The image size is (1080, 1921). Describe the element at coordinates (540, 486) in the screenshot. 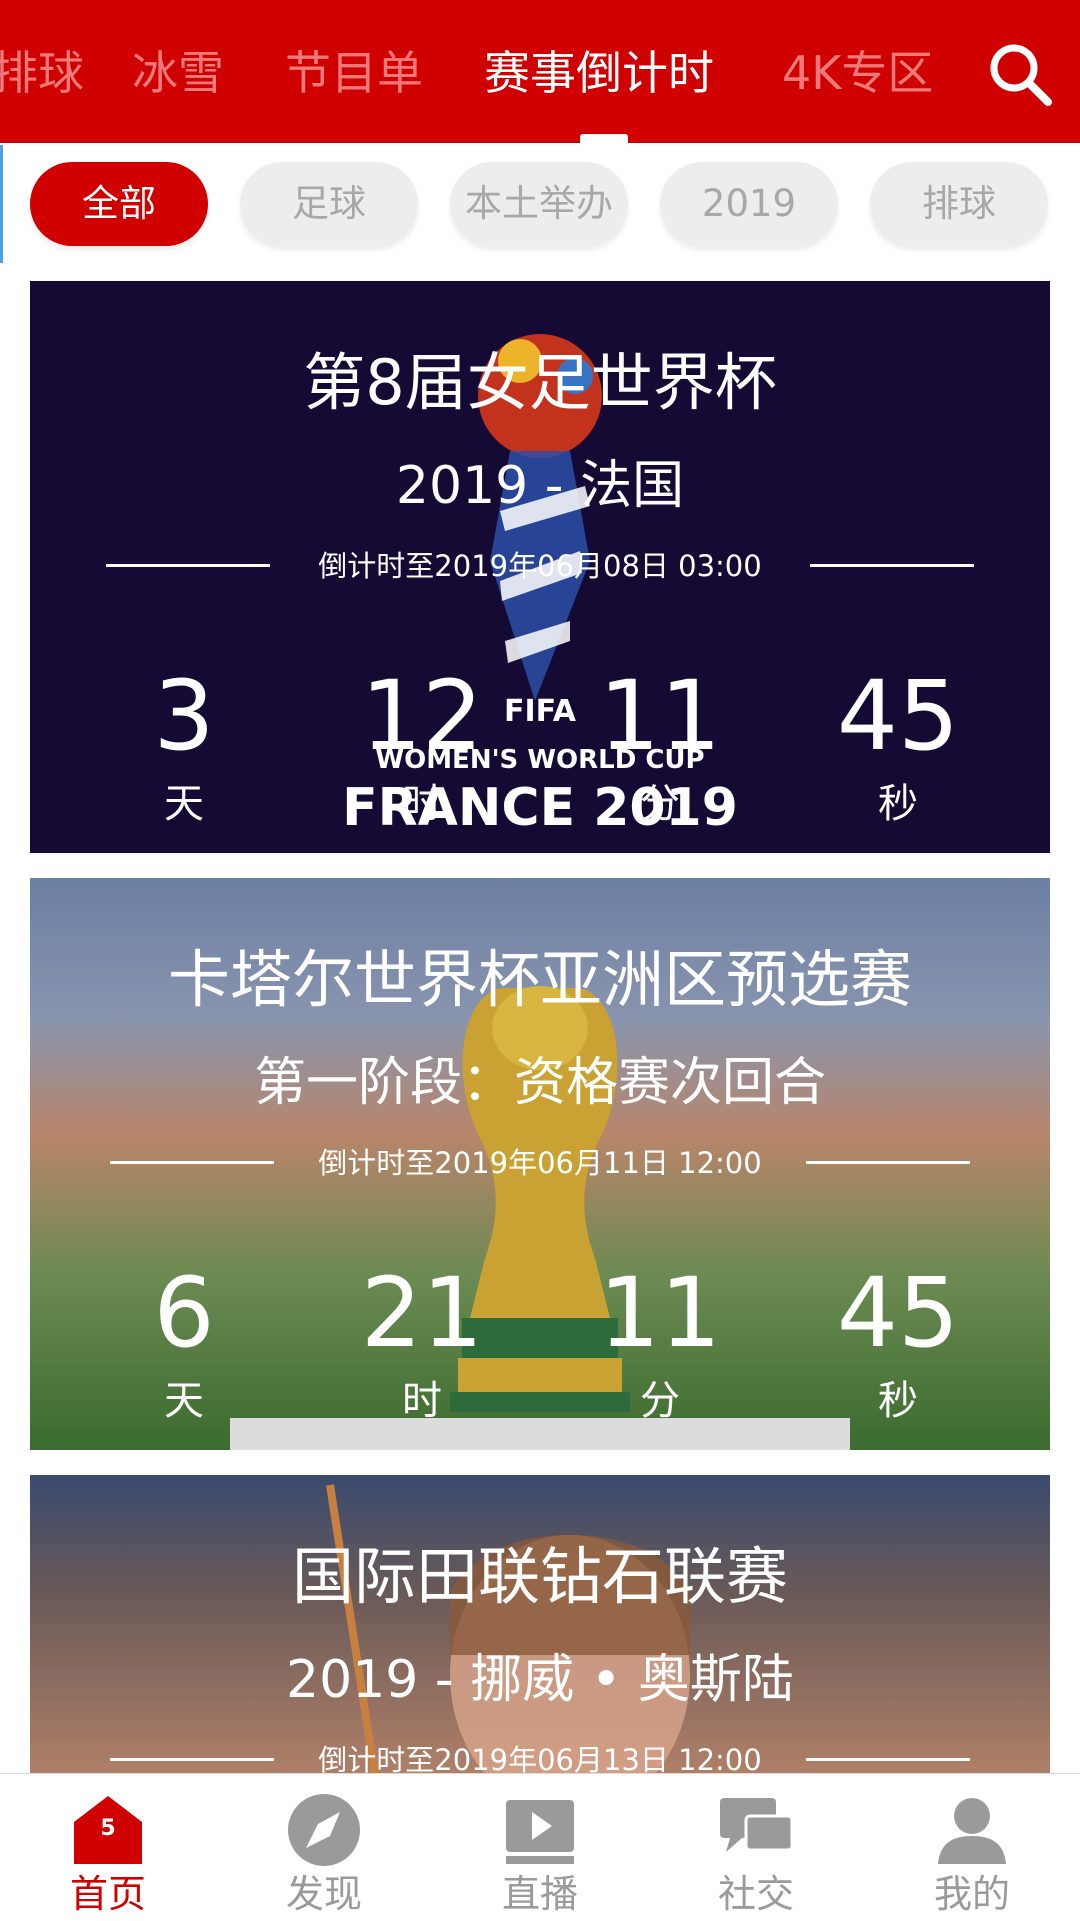

I see `event-subtitle: 2019 - 法国` at that location.